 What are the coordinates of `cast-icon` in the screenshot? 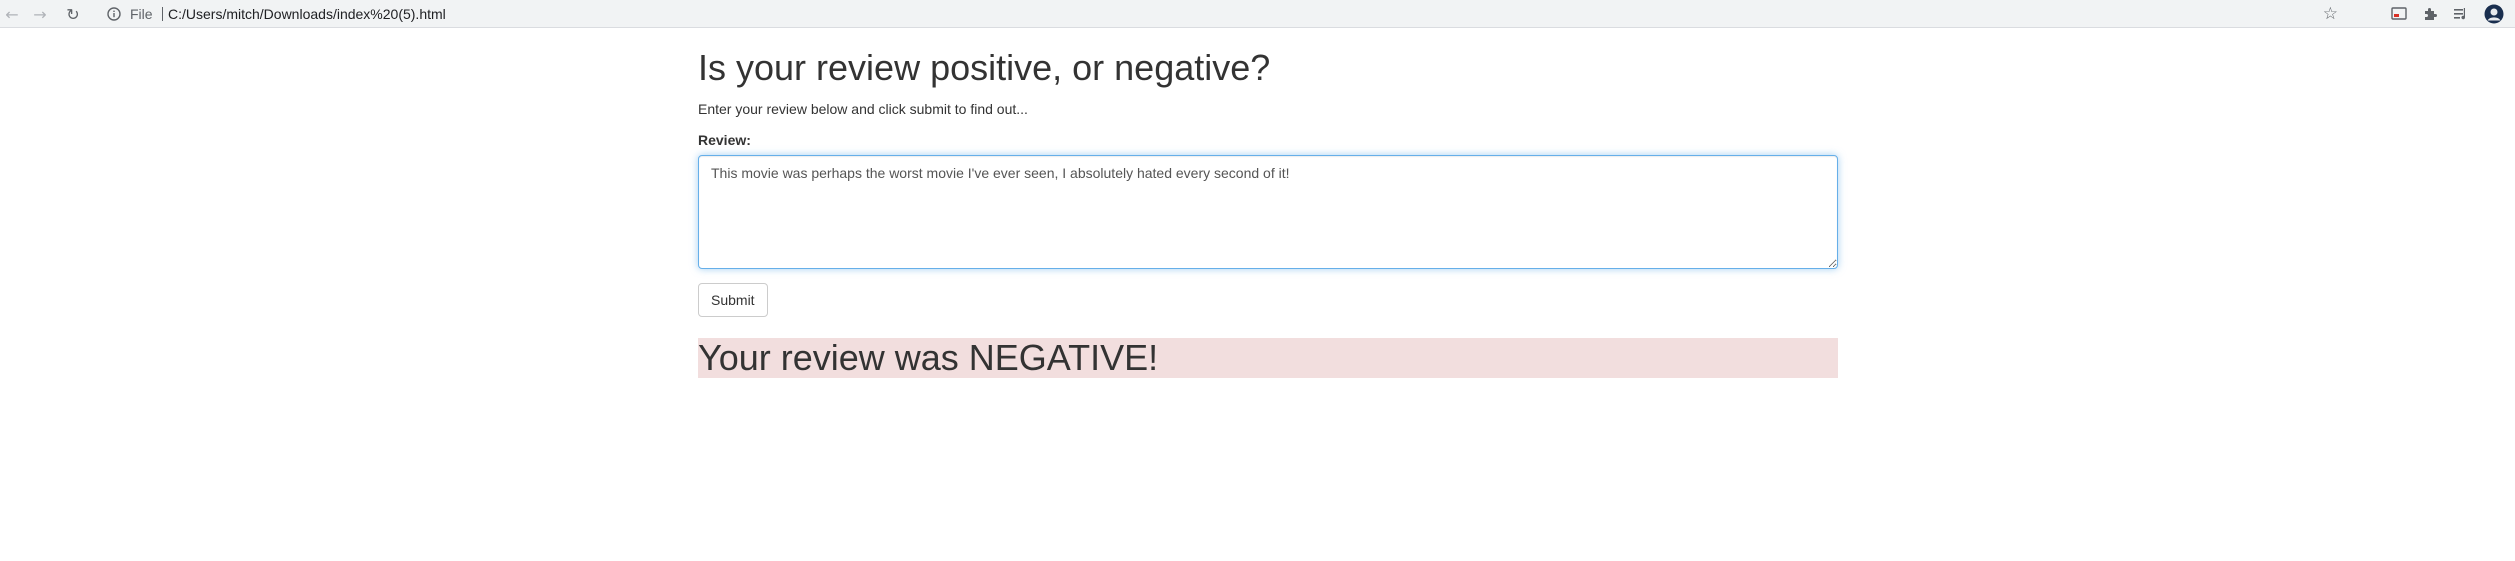 It's located at (2399, 14).